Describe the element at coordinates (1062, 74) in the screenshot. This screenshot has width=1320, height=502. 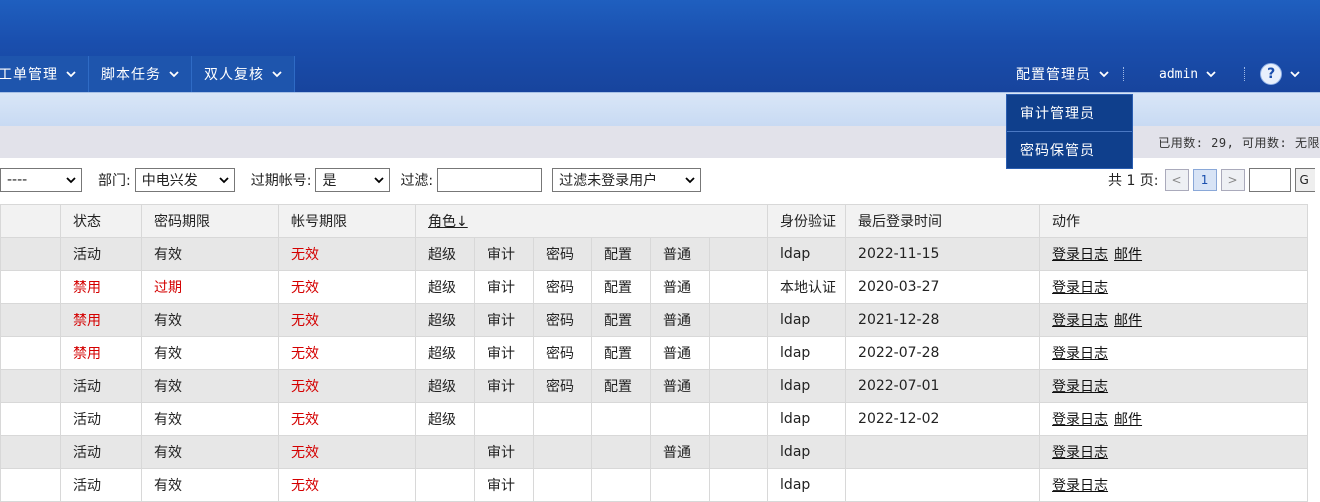
I see `role-switcher: 配置管理员` at that location.